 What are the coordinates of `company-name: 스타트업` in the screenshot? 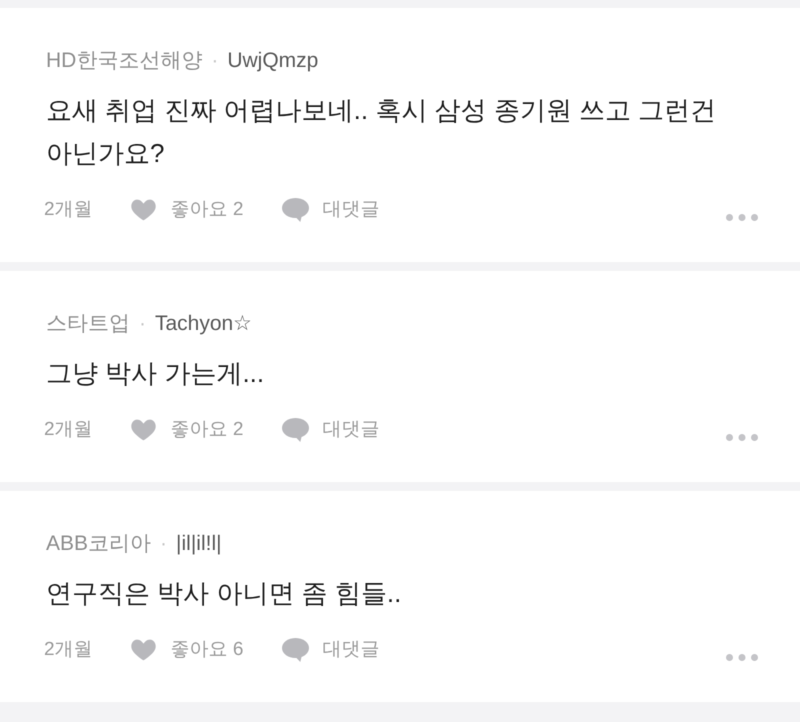 It's located at (88, 324).